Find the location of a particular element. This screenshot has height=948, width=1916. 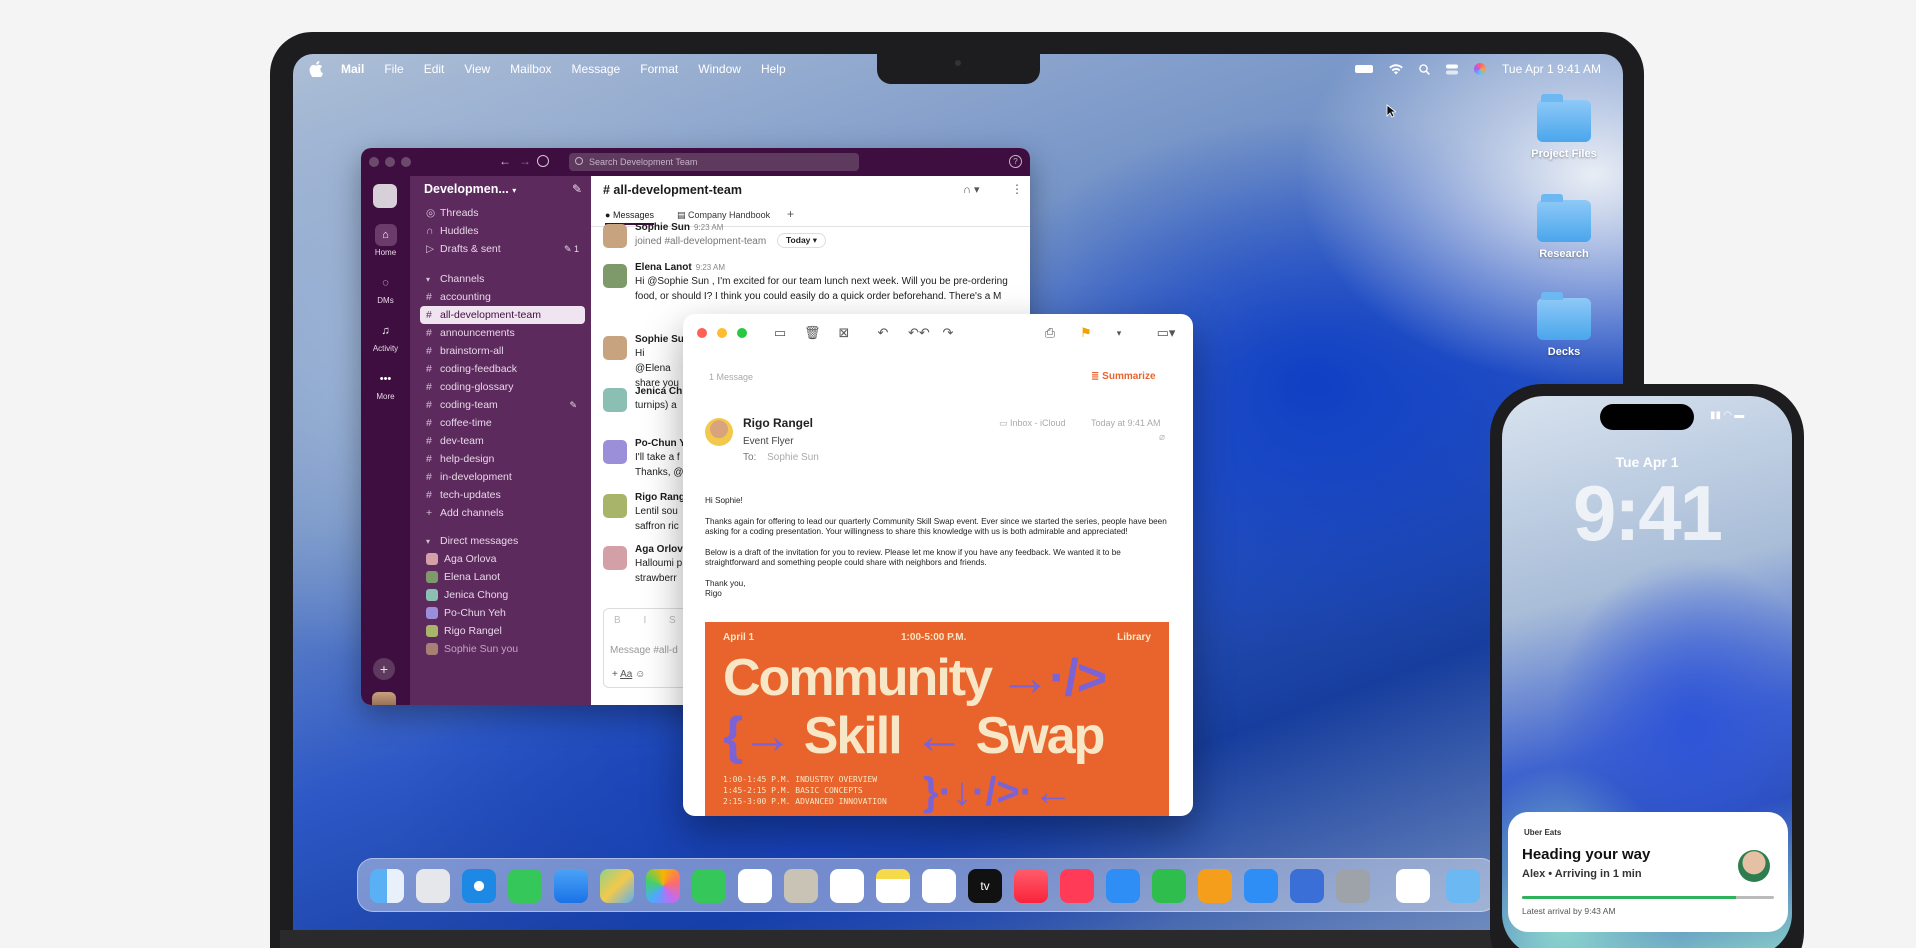

channel-tech-updates: # tech-updates is located at coordinates (502, 495).